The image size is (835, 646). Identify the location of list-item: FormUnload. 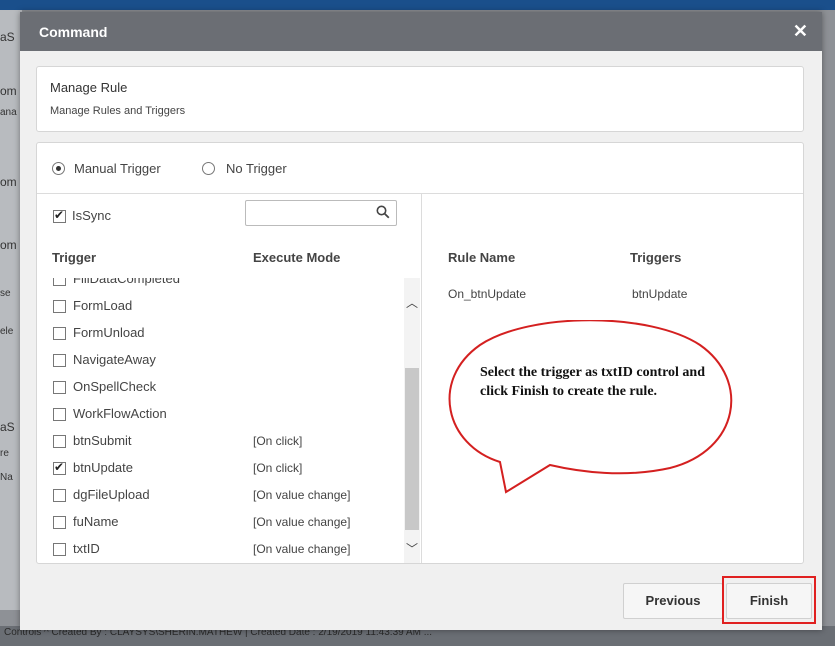
(223, 333).